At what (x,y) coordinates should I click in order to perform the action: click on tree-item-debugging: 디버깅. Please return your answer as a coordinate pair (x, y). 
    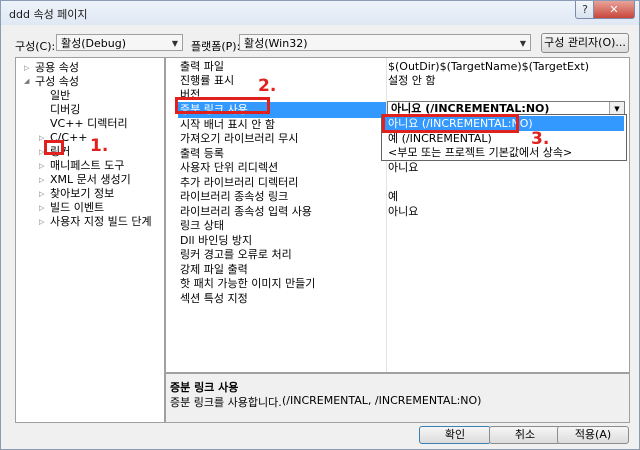
    Looking at the image, I should click on (65, 109).